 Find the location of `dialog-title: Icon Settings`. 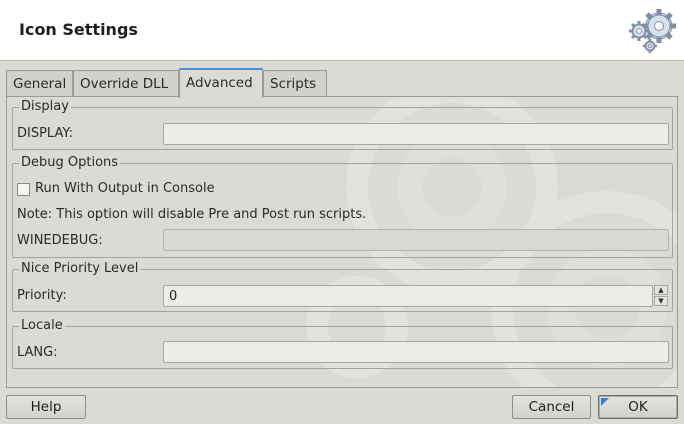

dialog-title: Icon Settings is located at coordinates (78, 29).